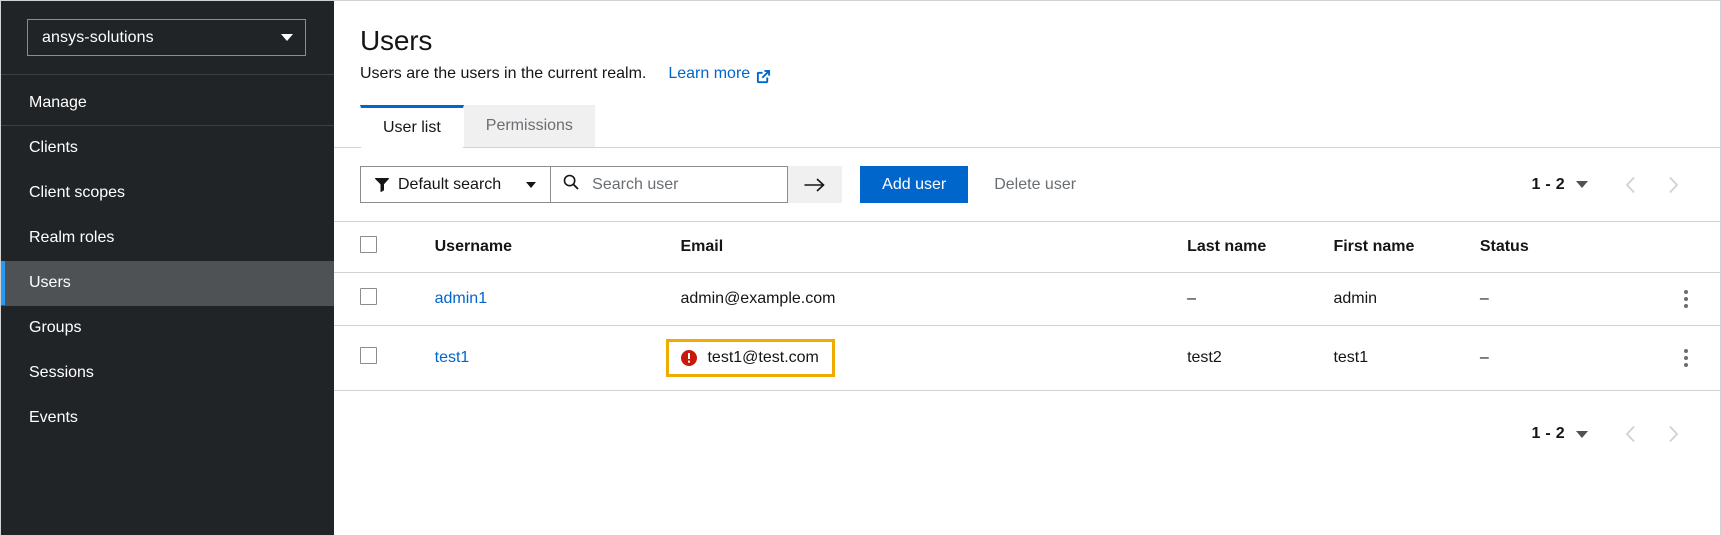 The height and width of the screenshot is (536, 1721). What do you see at coordinates (167, 373) in the screenshot?
I see `sidebar-item-sessions: Sessions` at bounding box center [167, 373].